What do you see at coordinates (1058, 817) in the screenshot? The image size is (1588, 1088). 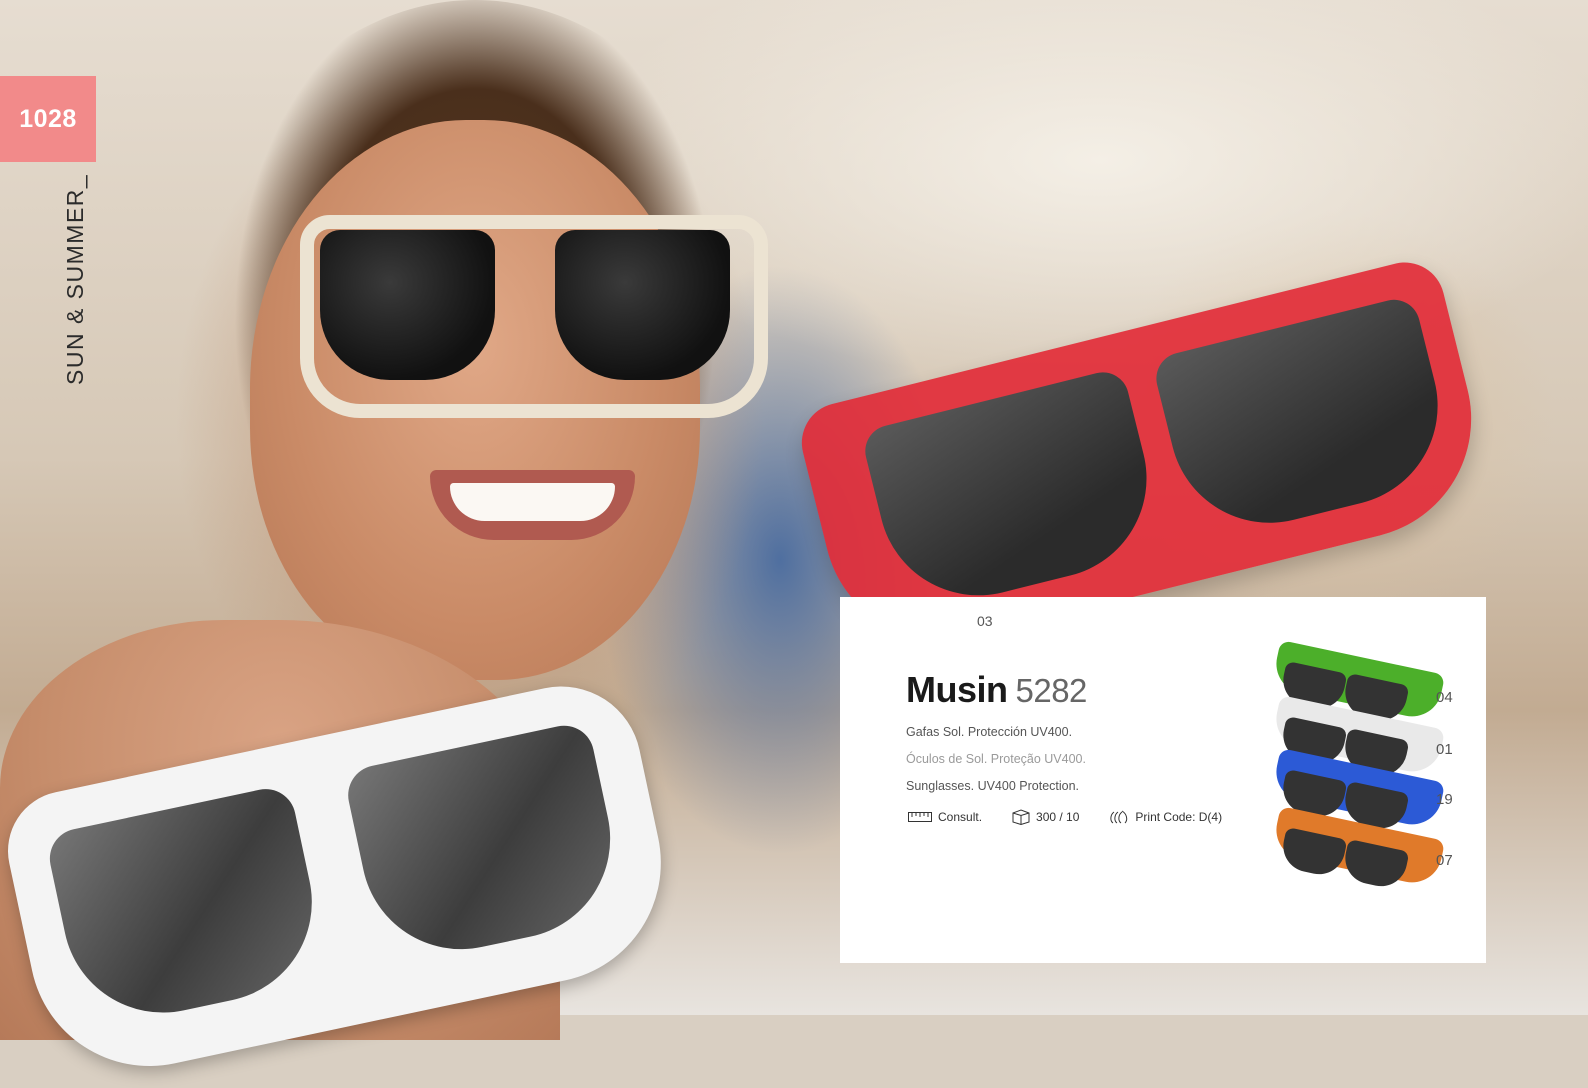 I see `spec-packaging-text: 300 / 10` at bounding box center [1058, 817].